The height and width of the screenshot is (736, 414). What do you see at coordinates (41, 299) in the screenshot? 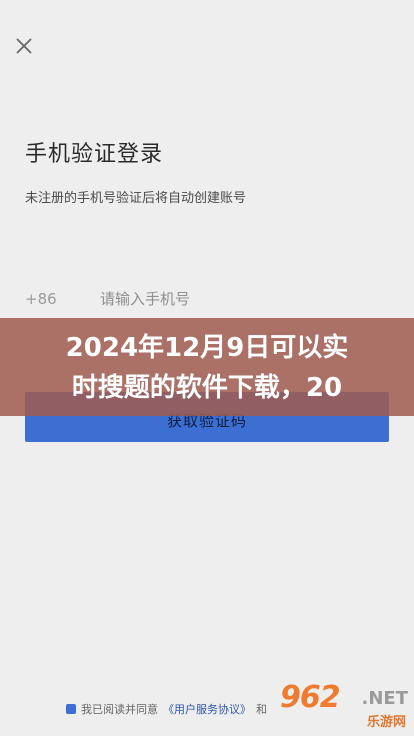
I see `country-code-selector: +86` at bounding box center [41, 299].